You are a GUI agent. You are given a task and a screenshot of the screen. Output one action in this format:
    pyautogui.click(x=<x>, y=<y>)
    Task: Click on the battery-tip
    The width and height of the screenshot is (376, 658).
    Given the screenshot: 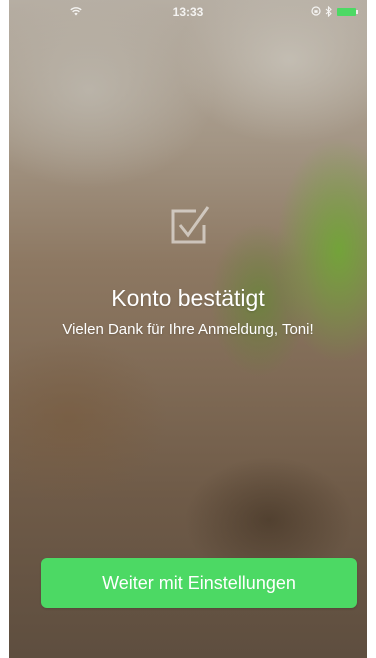 What is the action you would take?
    pyautogui.click(x=357, y=11)
    